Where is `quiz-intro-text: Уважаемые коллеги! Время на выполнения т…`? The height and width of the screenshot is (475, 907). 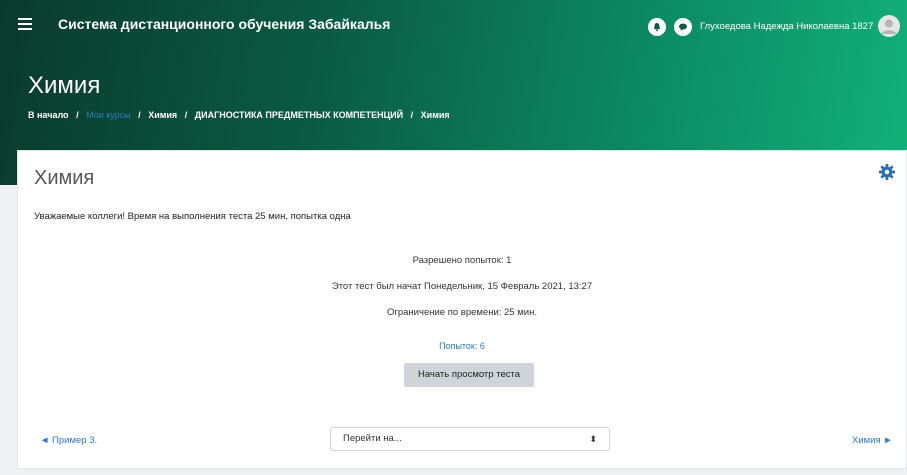
quiz-intro-text: Уважаемые коллеги! Время на выполнения т… is located at coordinates (192, 216).